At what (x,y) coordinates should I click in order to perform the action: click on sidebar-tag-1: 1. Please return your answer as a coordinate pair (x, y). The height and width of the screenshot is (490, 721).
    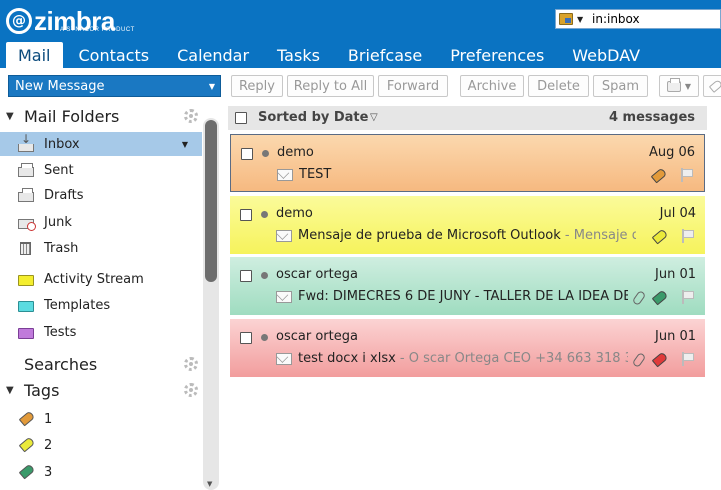
    Looking at the image, I should click on (101, 420).